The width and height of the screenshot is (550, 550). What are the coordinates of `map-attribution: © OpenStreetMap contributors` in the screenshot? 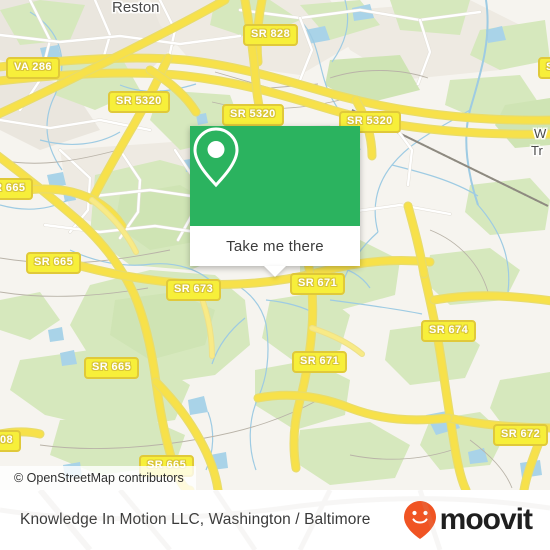 It's located at (98, 478).